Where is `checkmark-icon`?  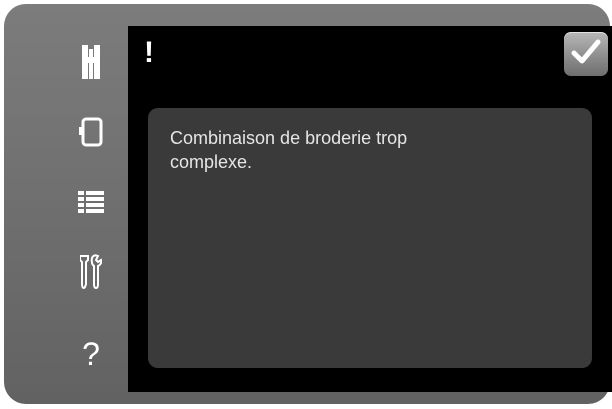 checkmark-icon is located at coordinates (586, 54).